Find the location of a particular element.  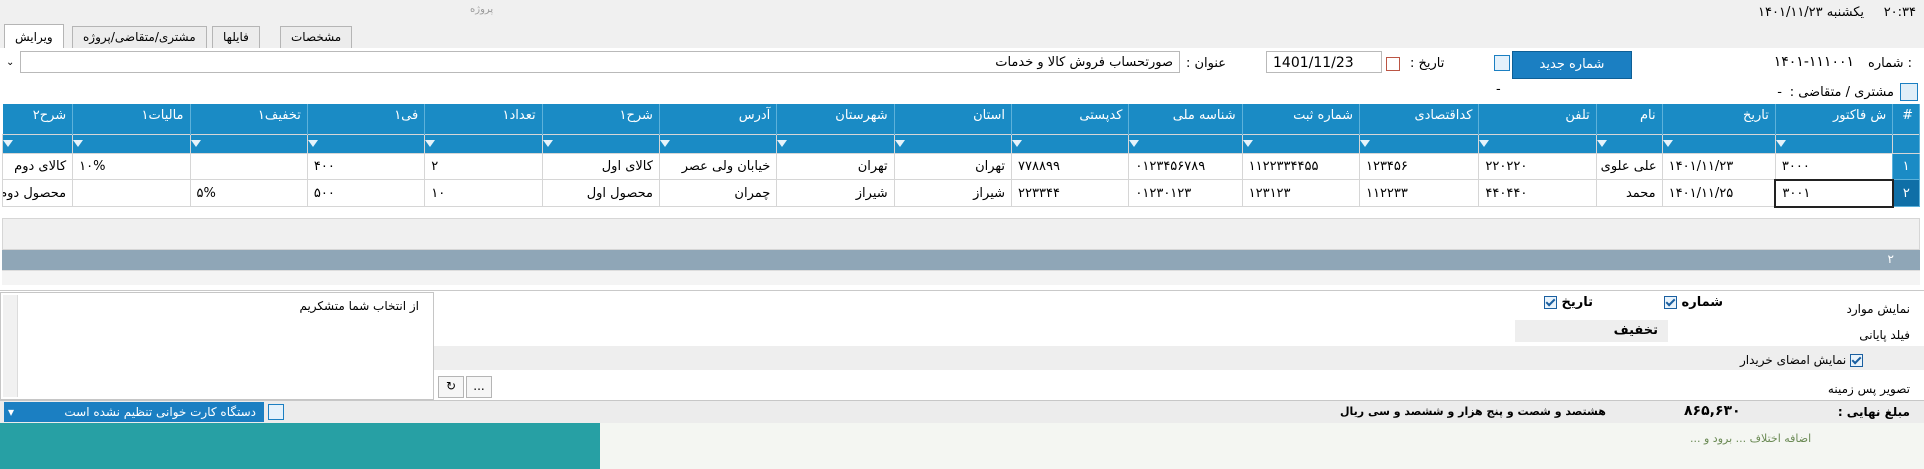

table-cell: ۱۴۰۱/۱۱/۲۵ is located at coordinates (1718, 193).